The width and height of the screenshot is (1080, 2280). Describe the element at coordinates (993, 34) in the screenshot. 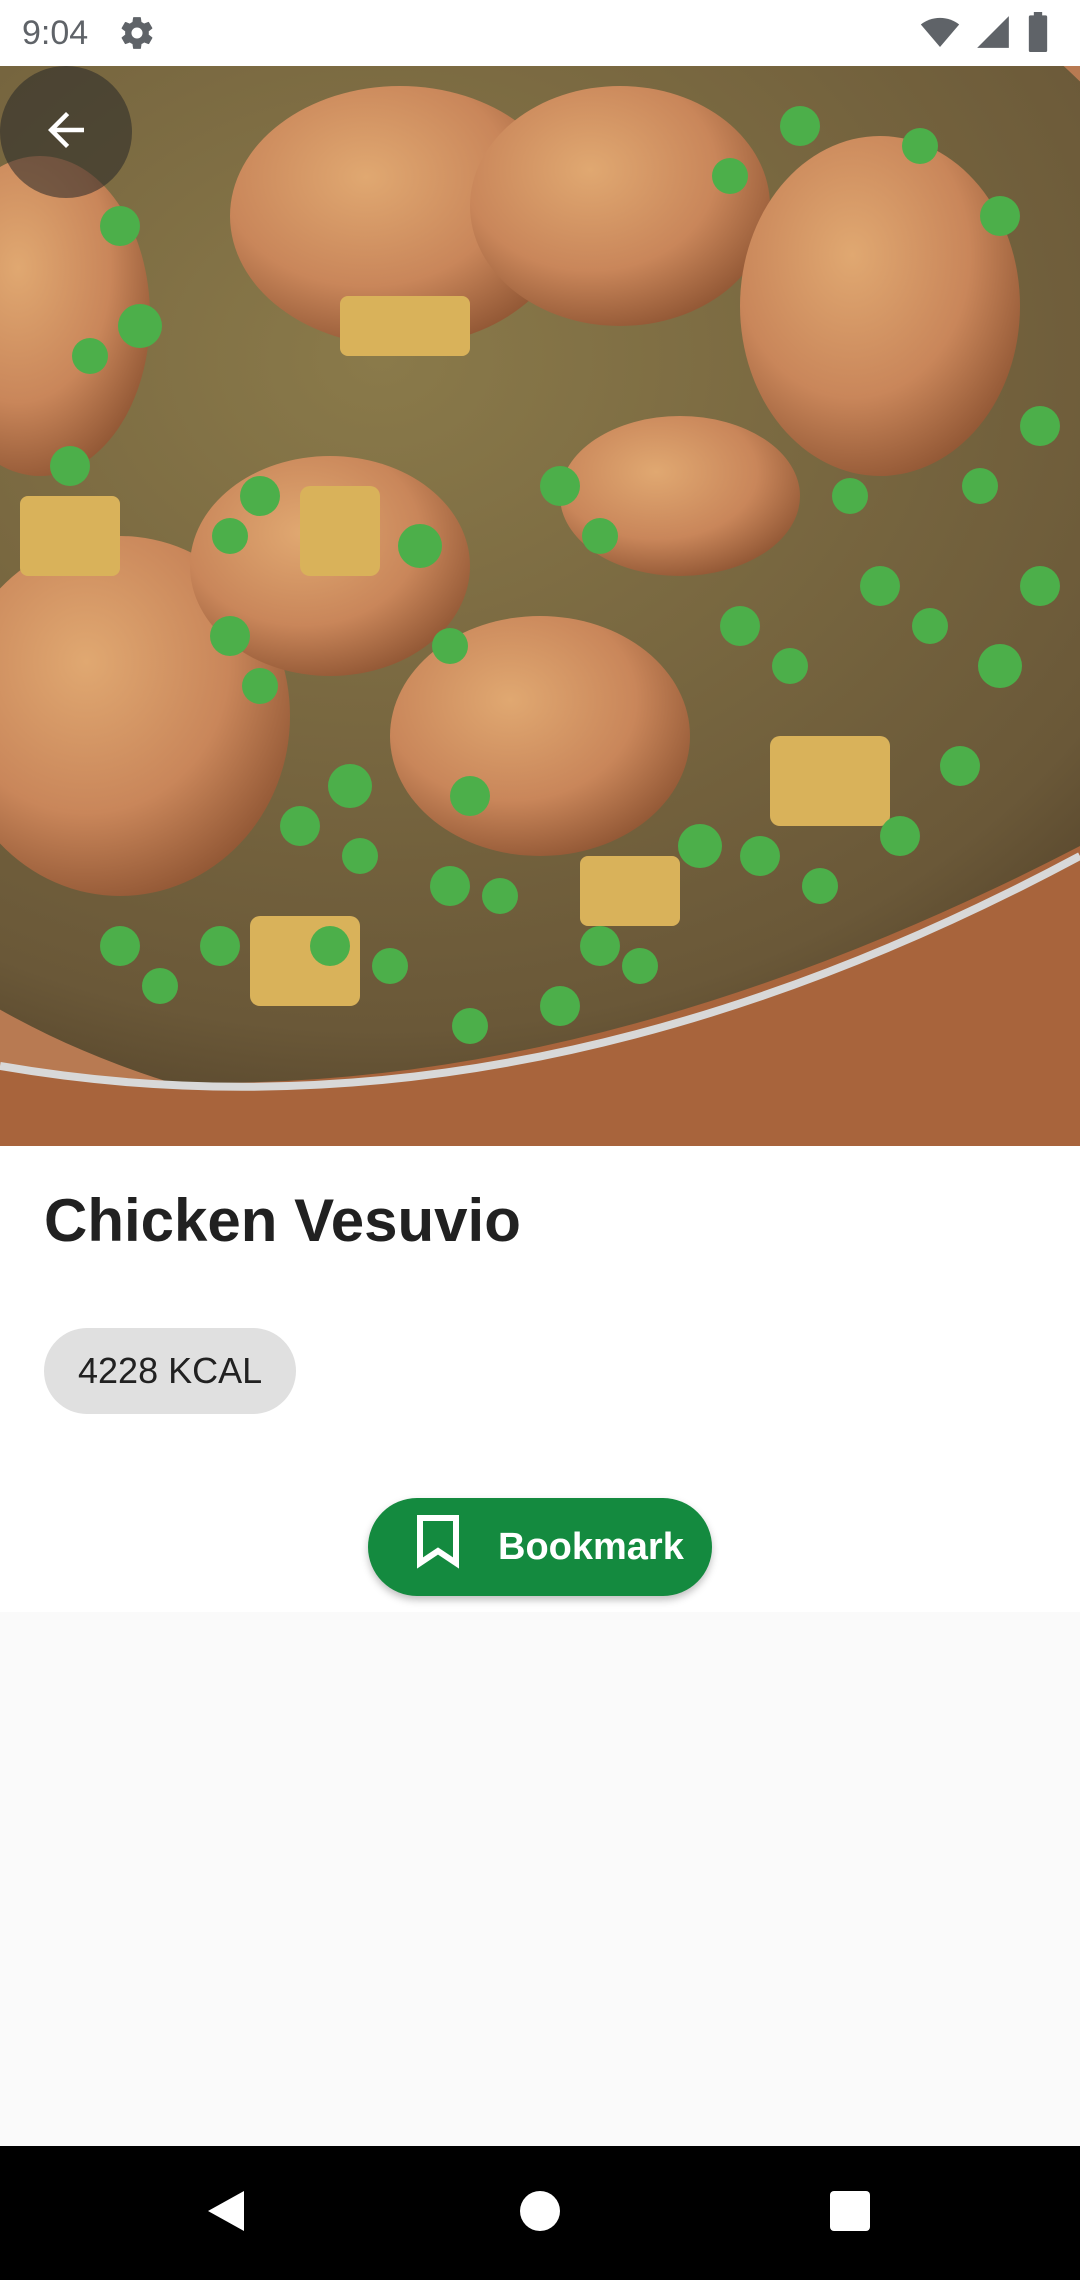

I see `signal-icon` at that location.